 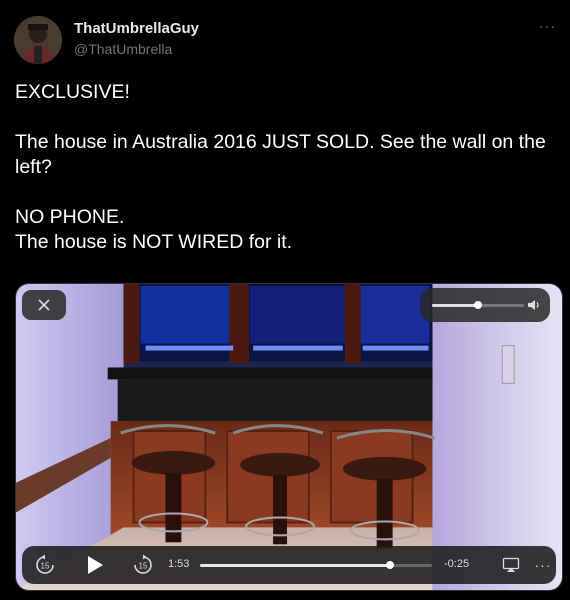 I want to click on volume-knob, so click(x=478, y=305).